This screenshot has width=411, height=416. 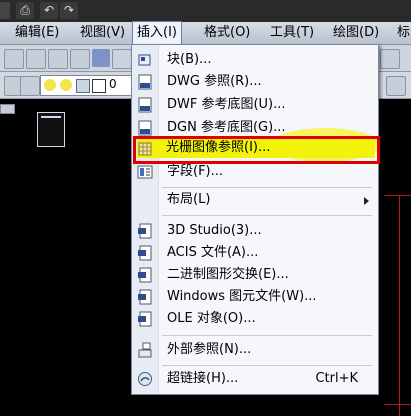 I want to click on color-swatch-icon, so click(x=99, y=86).